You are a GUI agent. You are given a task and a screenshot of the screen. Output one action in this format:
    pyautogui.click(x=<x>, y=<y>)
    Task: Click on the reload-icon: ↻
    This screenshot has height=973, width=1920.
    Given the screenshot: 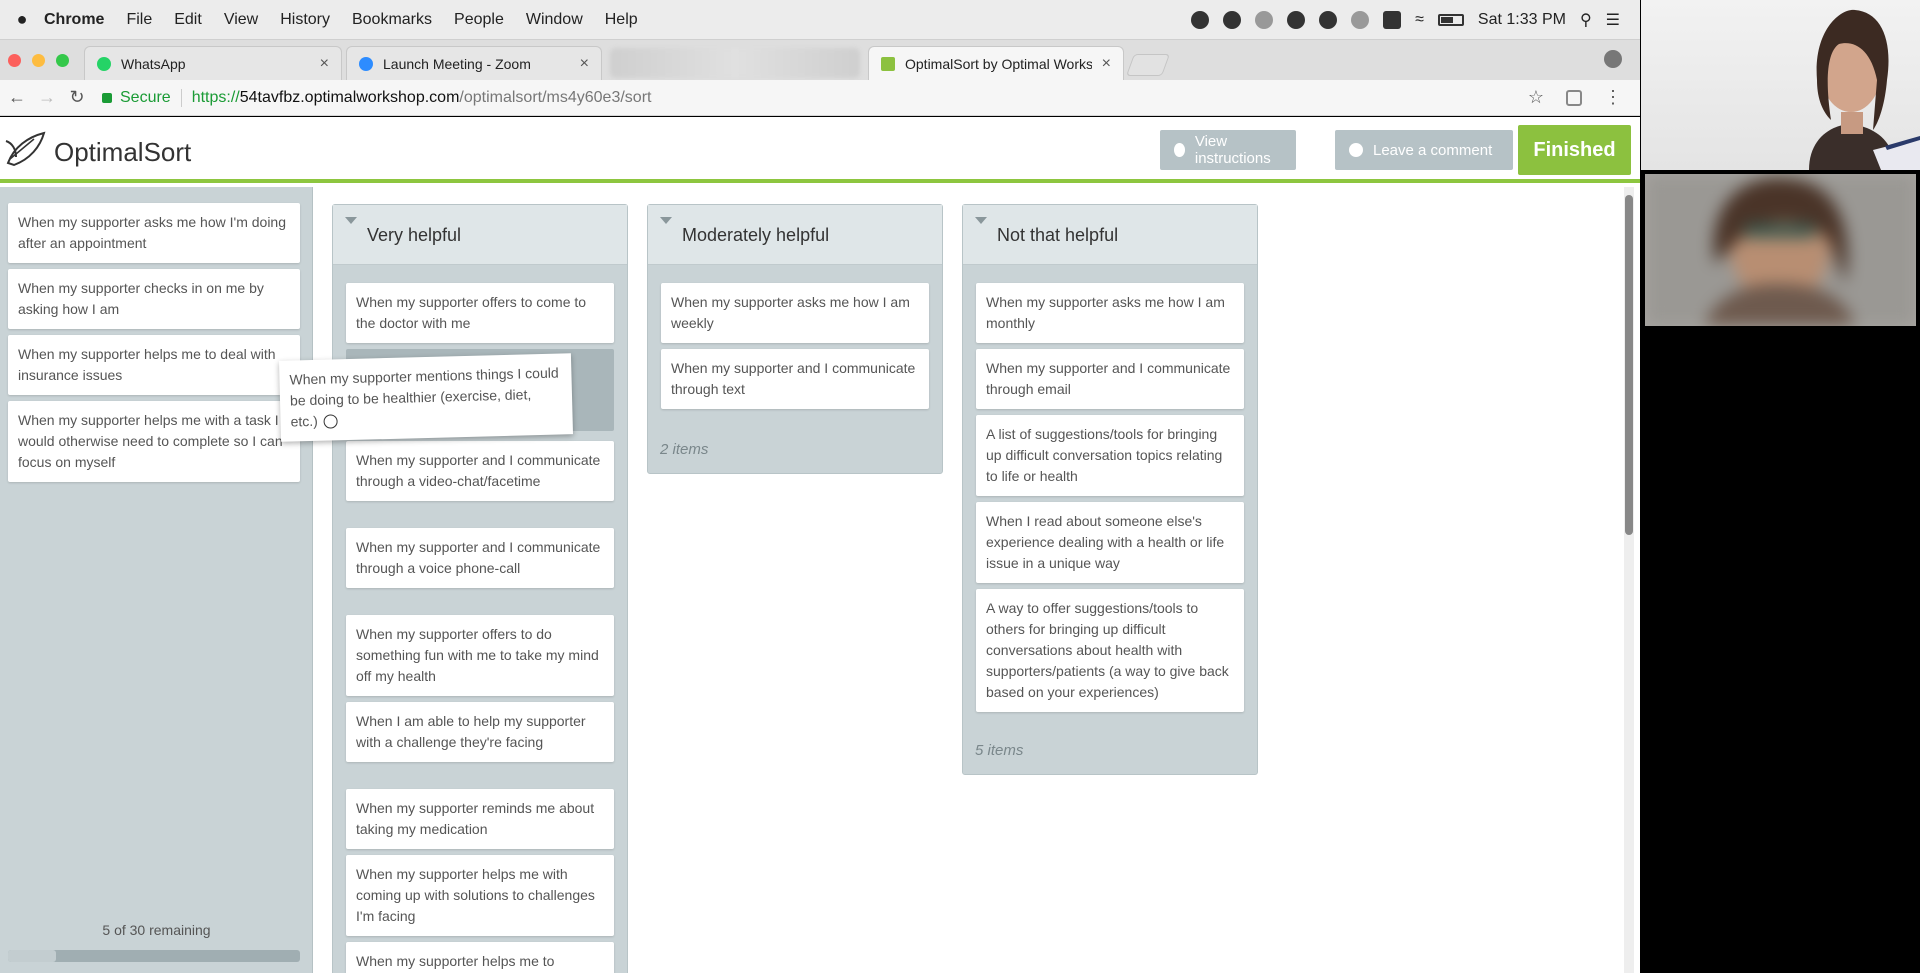 What is the action you would take?
    pyautogui.click(x=77, y=97)
    